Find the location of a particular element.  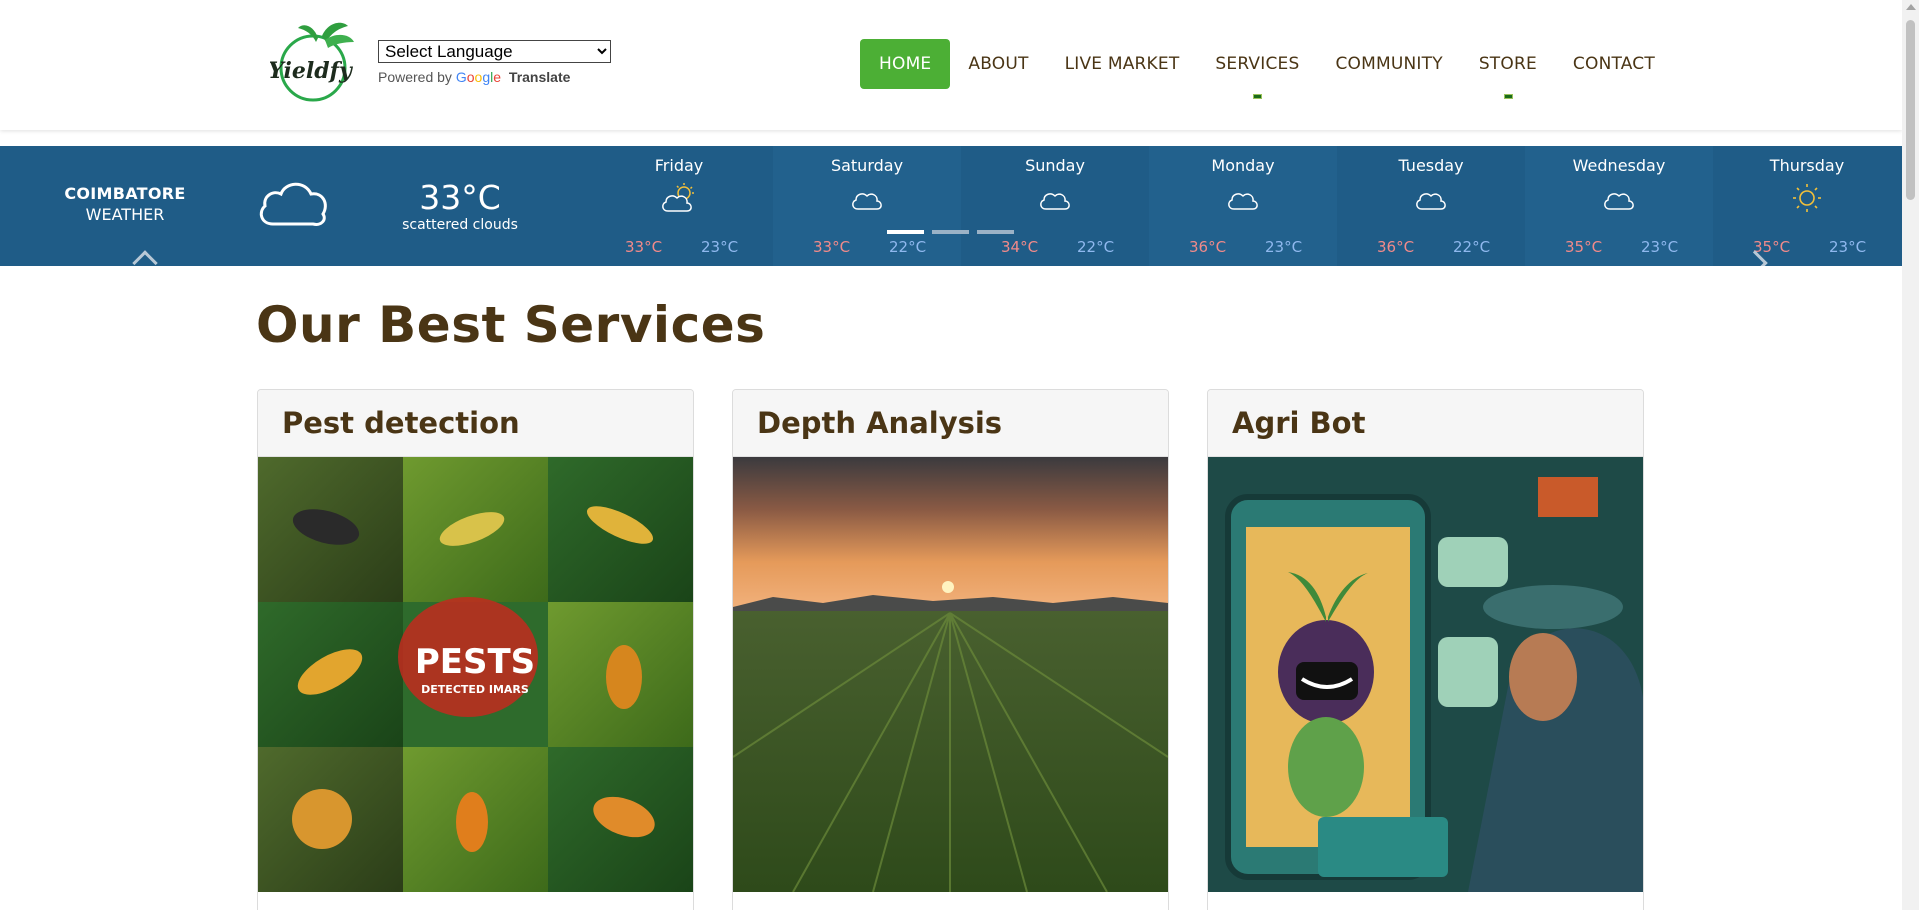

current-description: scattered clouds is located at coordinates (460, 225).